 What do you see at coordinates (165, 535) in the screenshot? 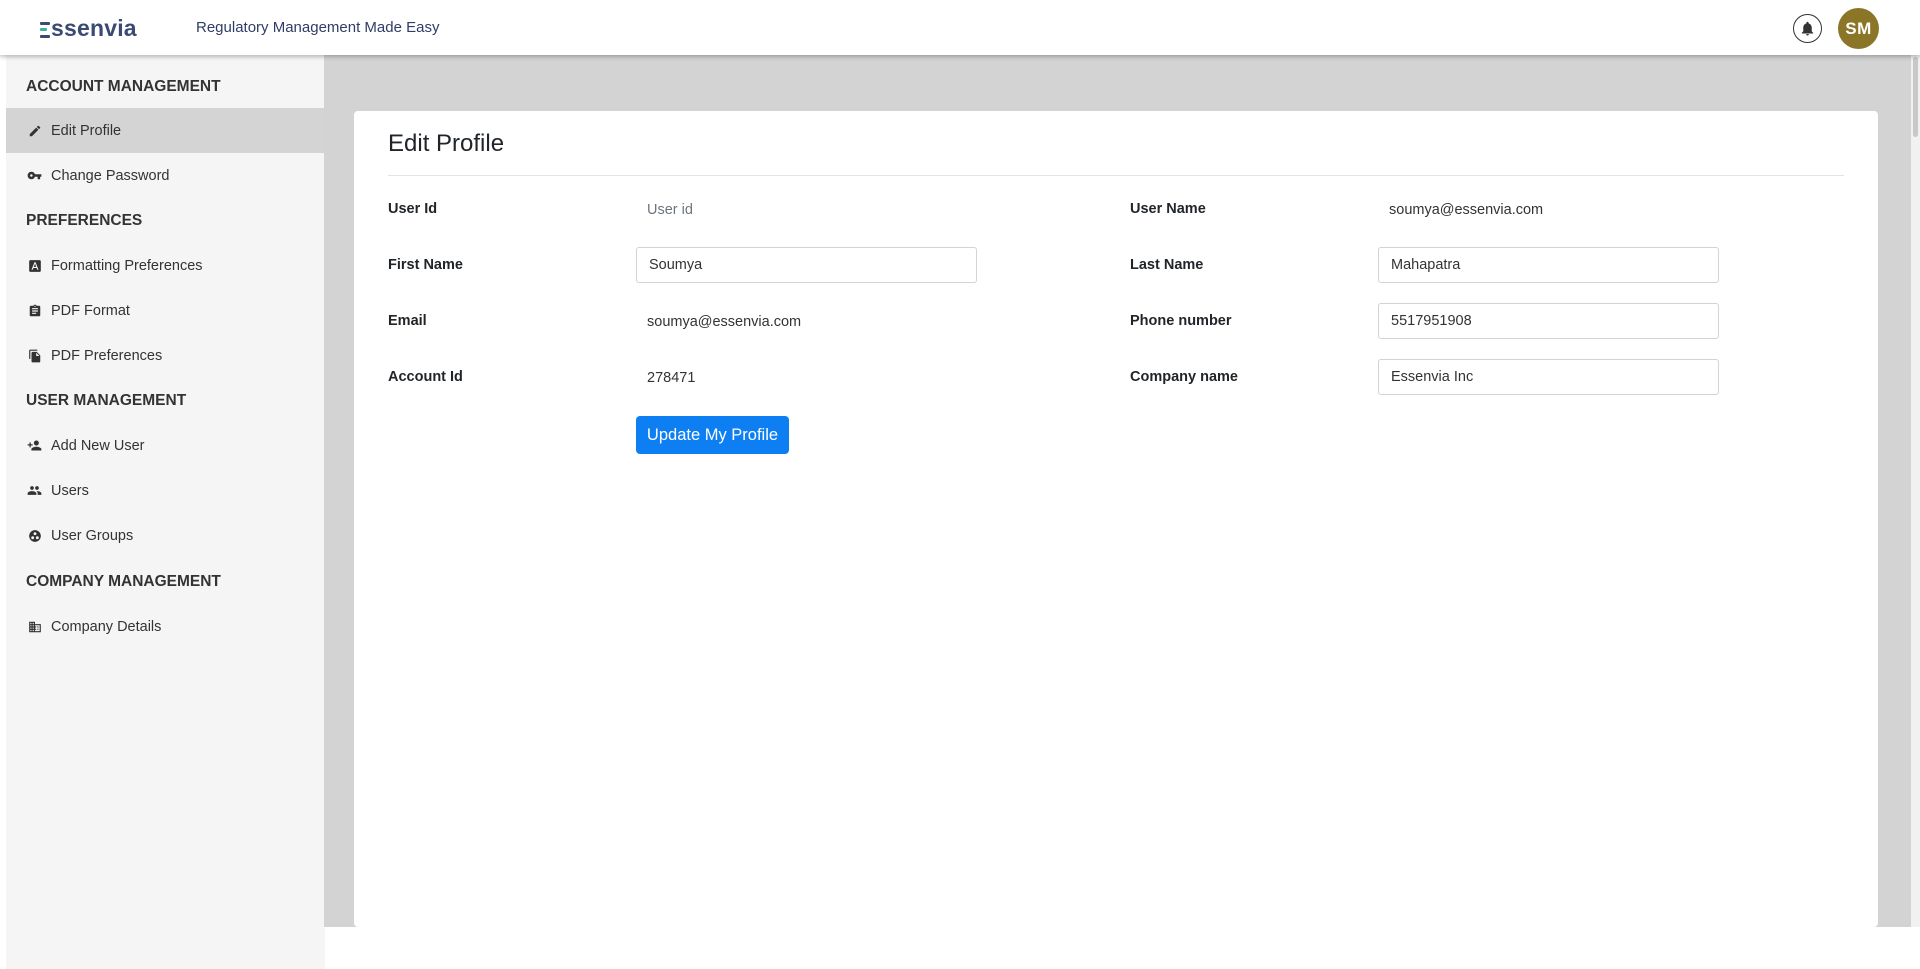
I see `sidebar-item-user-groups: User Groups` at bounding box center [165, 535].